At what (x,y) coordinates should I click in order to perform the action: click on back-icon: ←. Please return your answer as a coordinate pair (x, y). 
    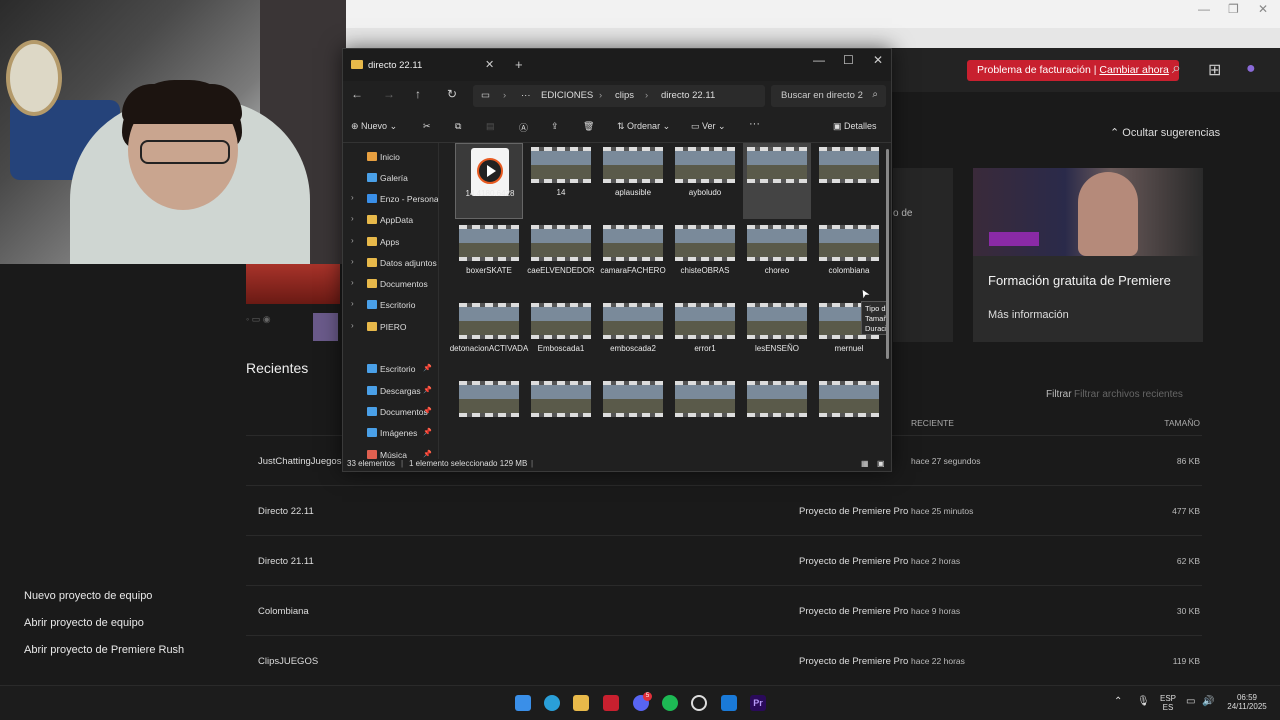
    Looking at the image, I should click on (357, 94).